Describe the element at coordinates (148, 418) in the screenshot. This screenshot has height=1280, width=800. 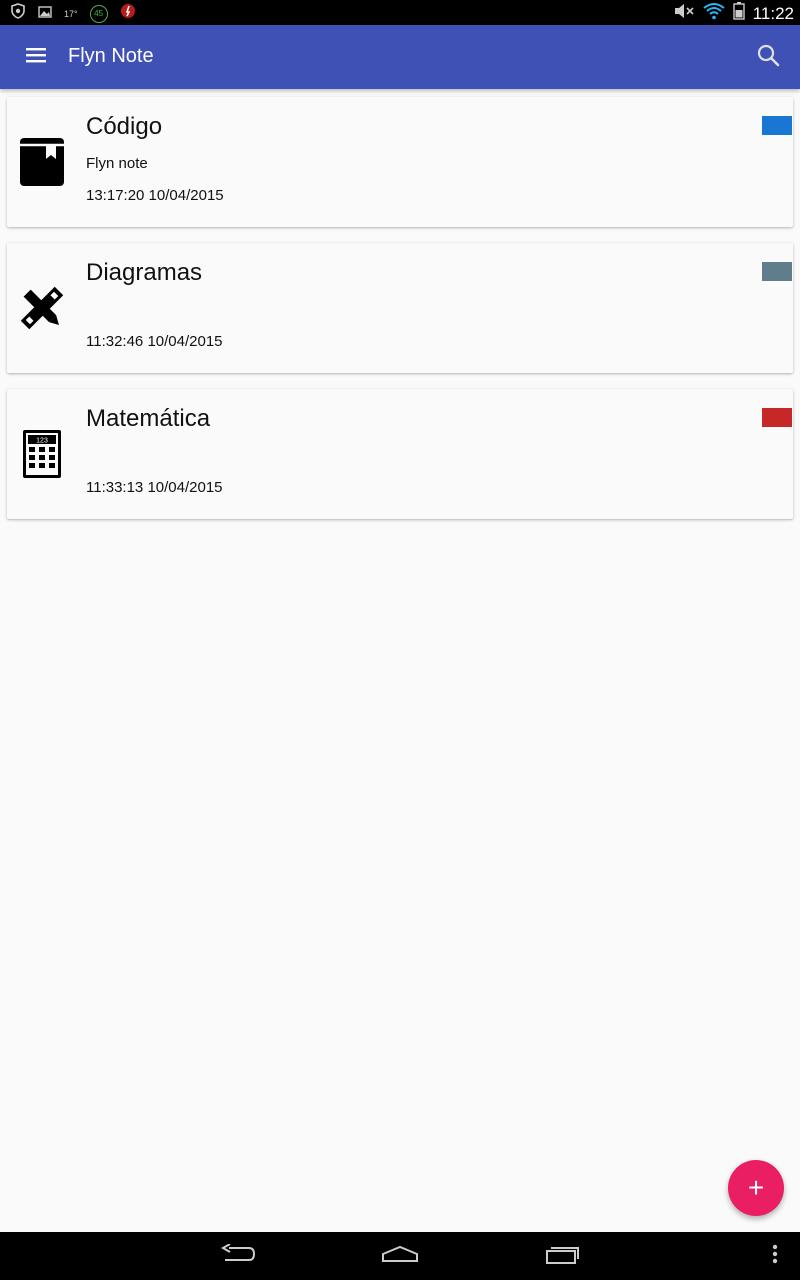
I see `note-title: Matemática` at that location.